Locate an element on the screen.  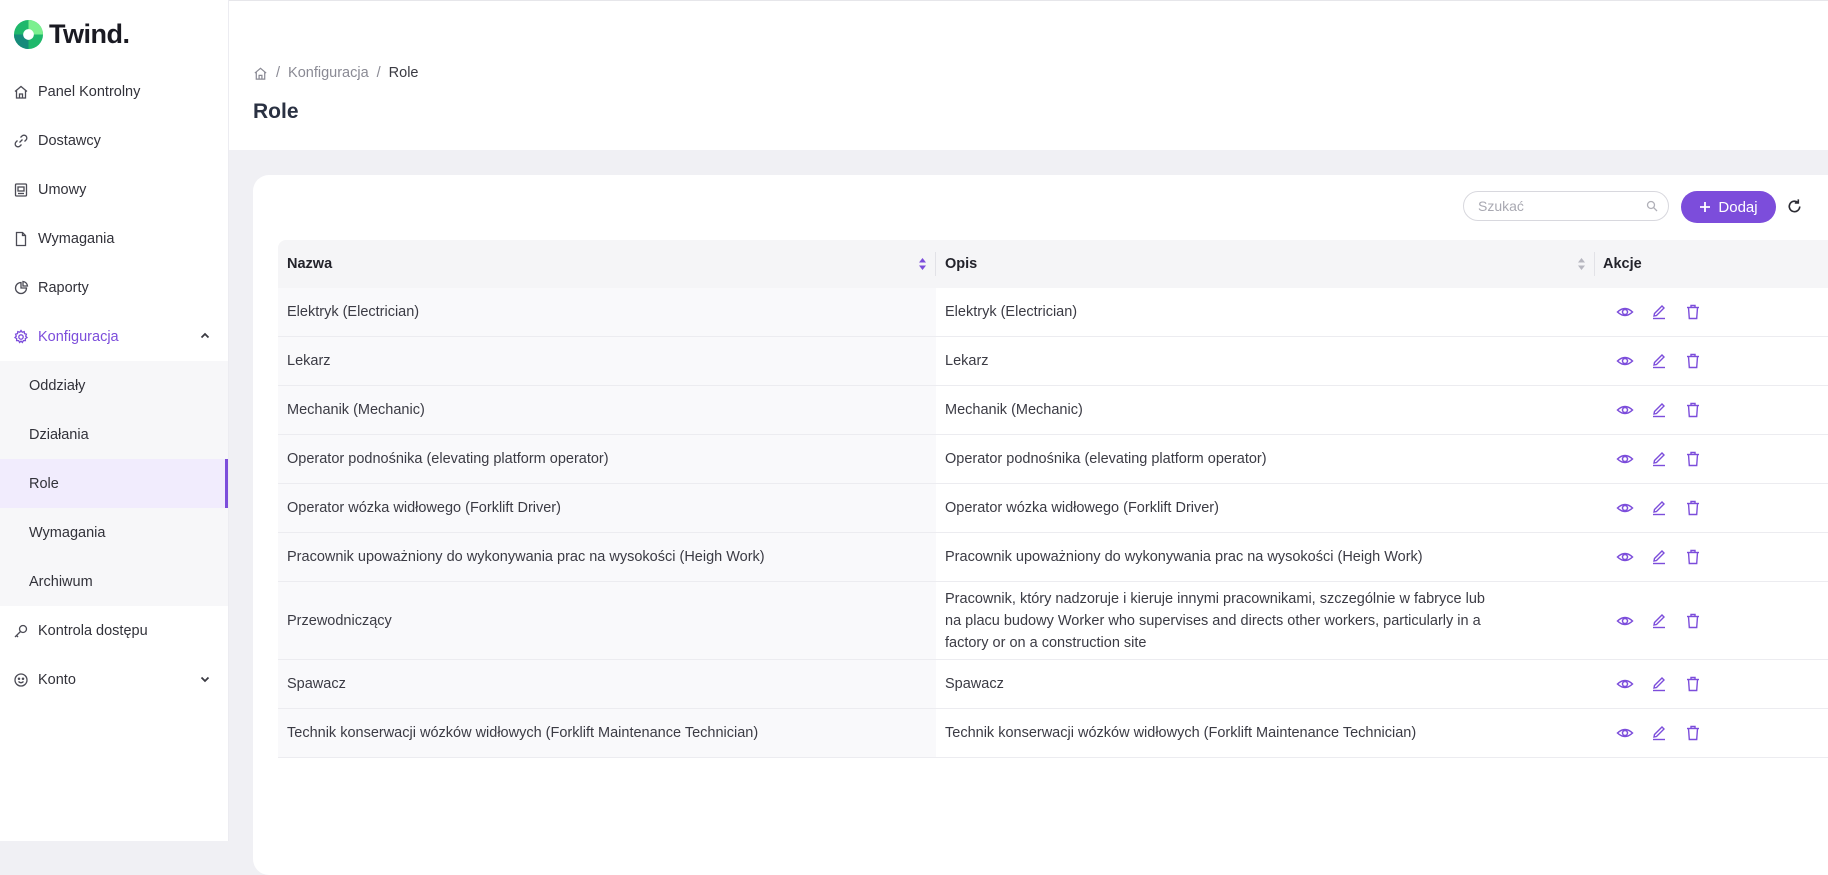
refresh-icon is located at coordinates (1794, 206).